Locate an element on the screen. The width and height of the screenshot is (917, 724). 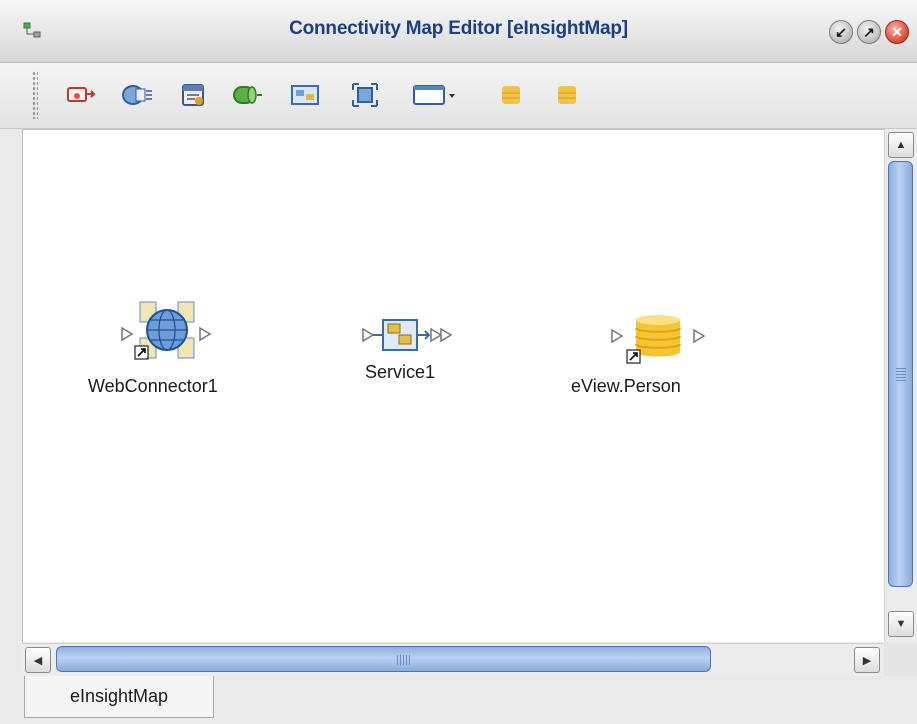
horizontal-scrollbar: ◀ ▶ is located at coordinates (452, 660).